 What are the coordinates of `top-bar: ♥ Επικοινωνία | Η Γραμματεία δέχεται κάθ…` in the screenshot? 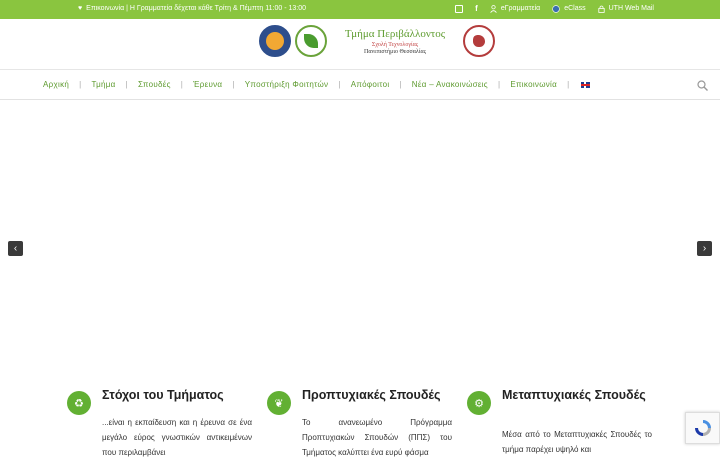 It's located at (360, 9).